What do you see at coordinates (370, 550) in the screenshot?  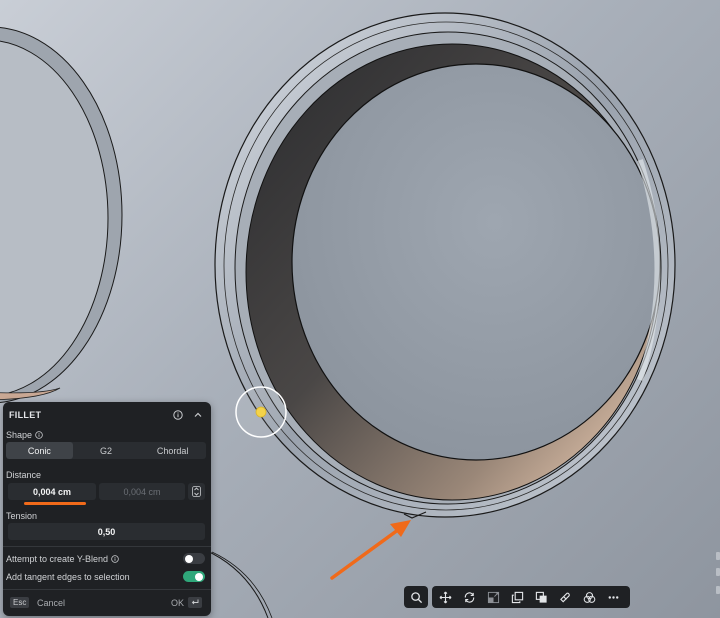 I see `annotation-arrow` at bounding box center [370, 550].